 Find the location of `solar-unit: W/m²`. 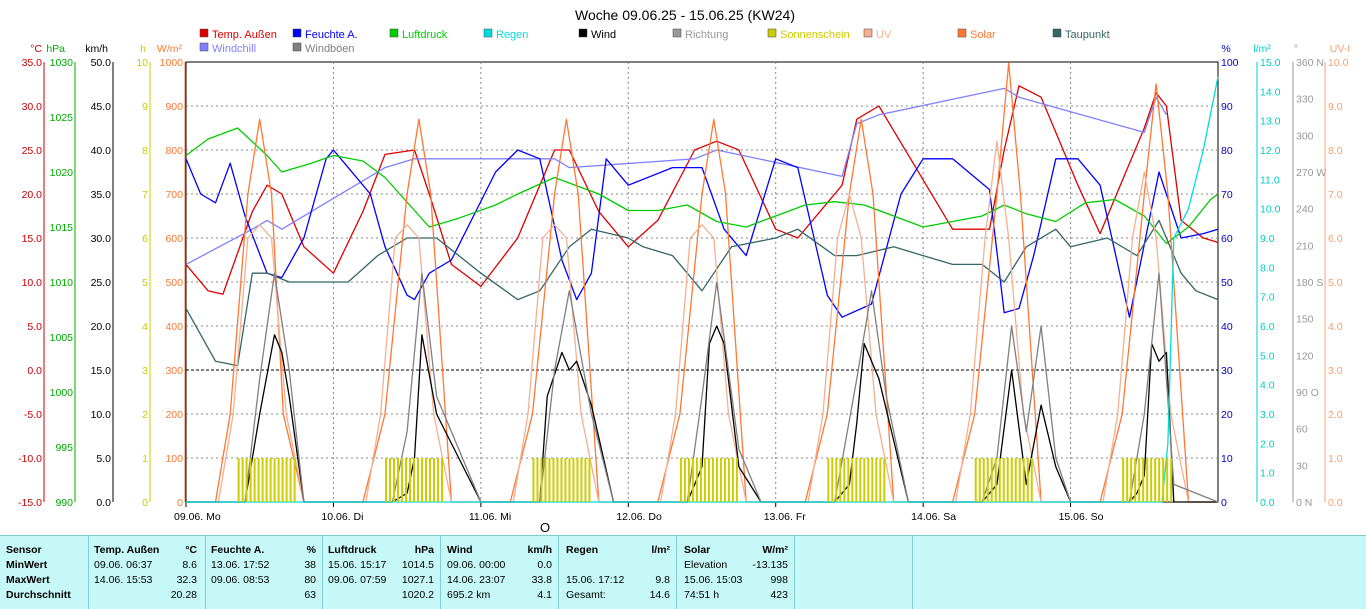

solar-unit: W/m² is located at coordinates (775, 550).